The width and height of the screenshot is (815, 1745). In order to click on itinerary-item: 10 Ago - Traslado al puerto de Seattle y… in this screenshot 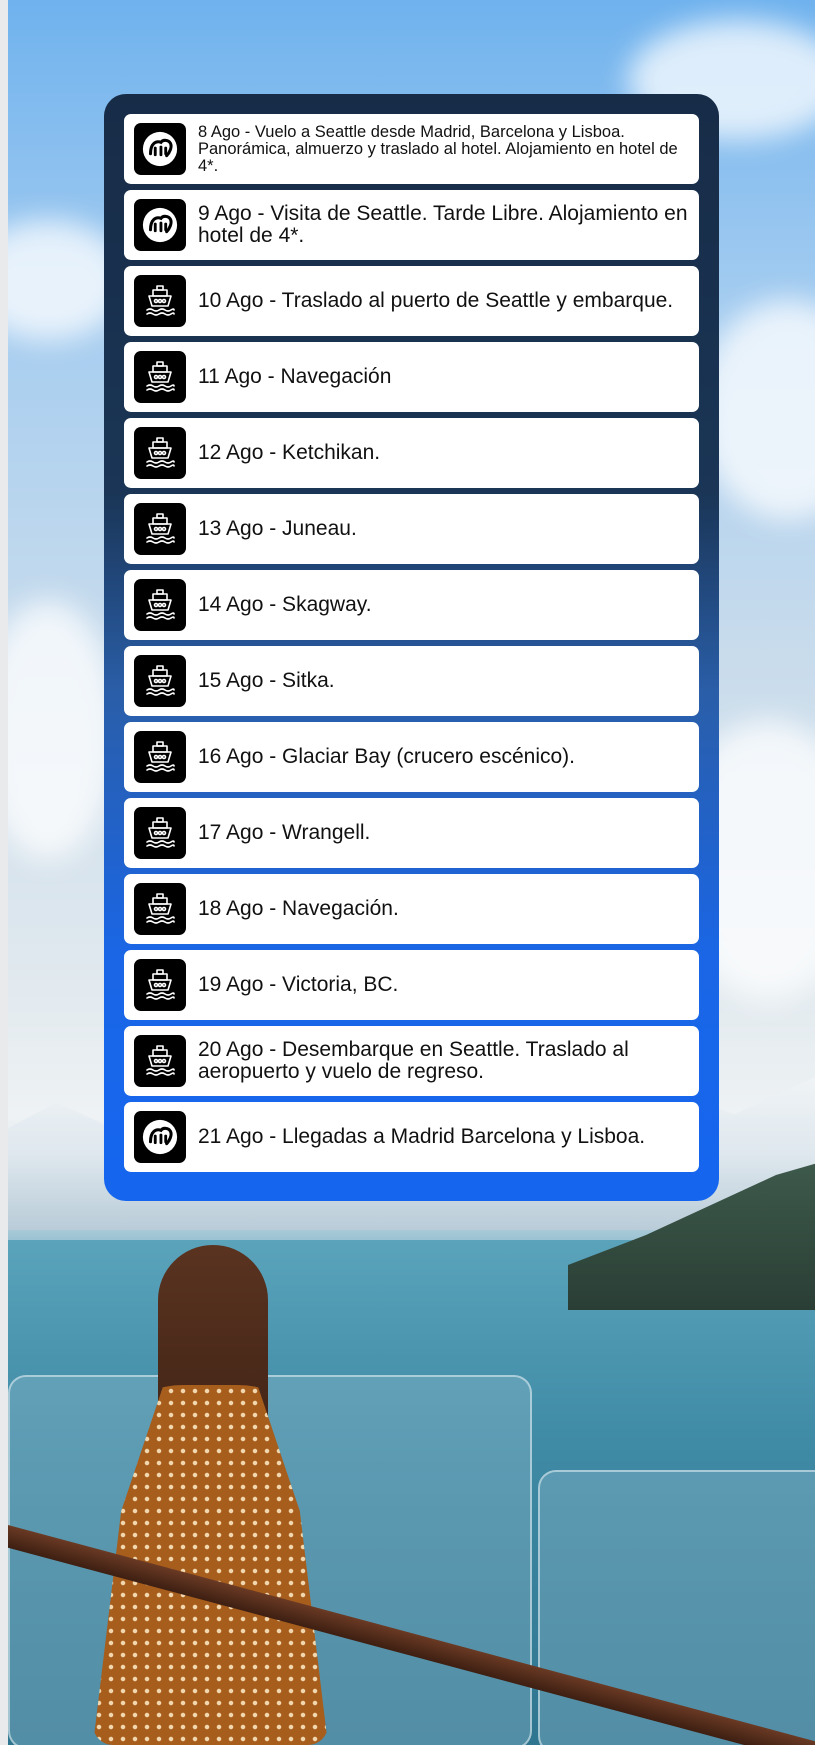, I will do `click(411, 301)`.